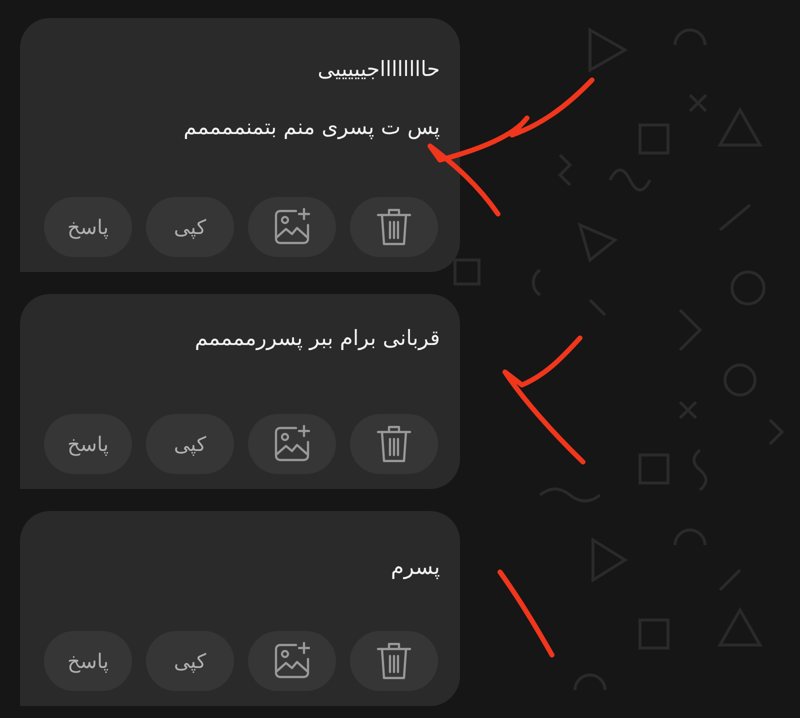 The image size is (800, 718). I want to click on message-text: قربانی برام ببر پسررممممم, so click(317, 338).